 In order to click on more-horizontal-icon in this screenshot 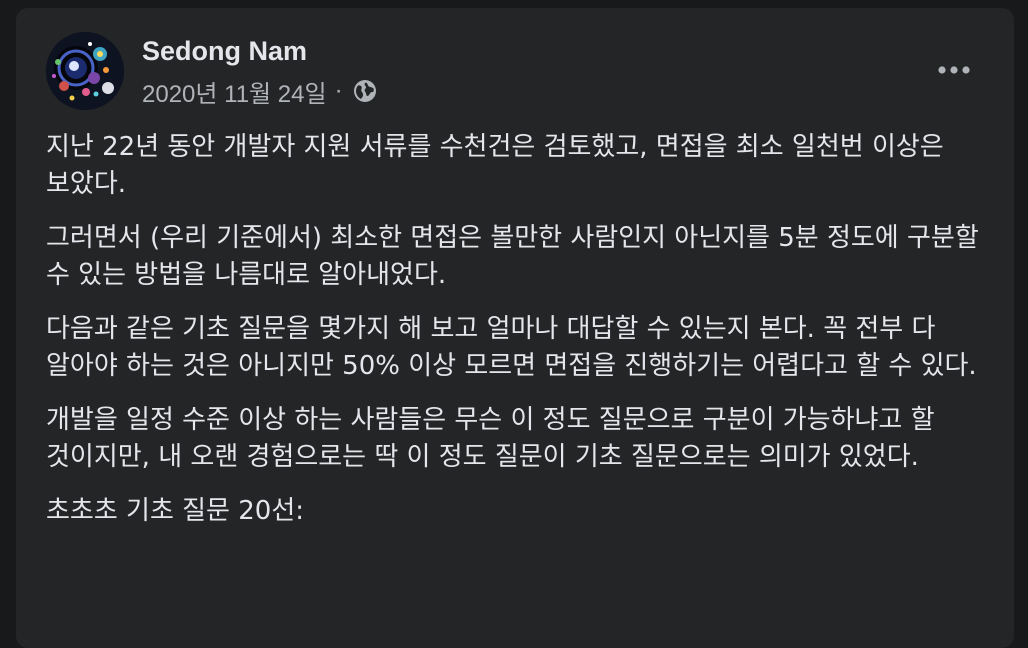, I will do `click(954, 70)`.